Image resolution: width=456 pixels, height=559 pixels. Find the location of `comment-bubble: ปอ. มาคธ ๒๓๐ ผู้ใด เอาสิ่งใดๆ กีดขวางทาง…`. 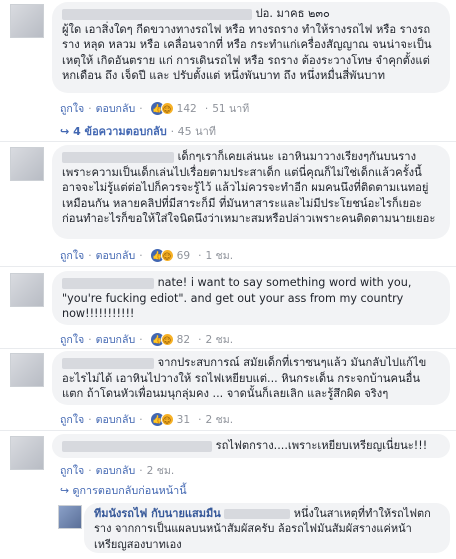

comment-bubble: ปอ. มาคธ ๒๓๐ ผู้ใด เอาสิ่งใดๆ กีดขวางทาง… is located at coordinates (251, 47).